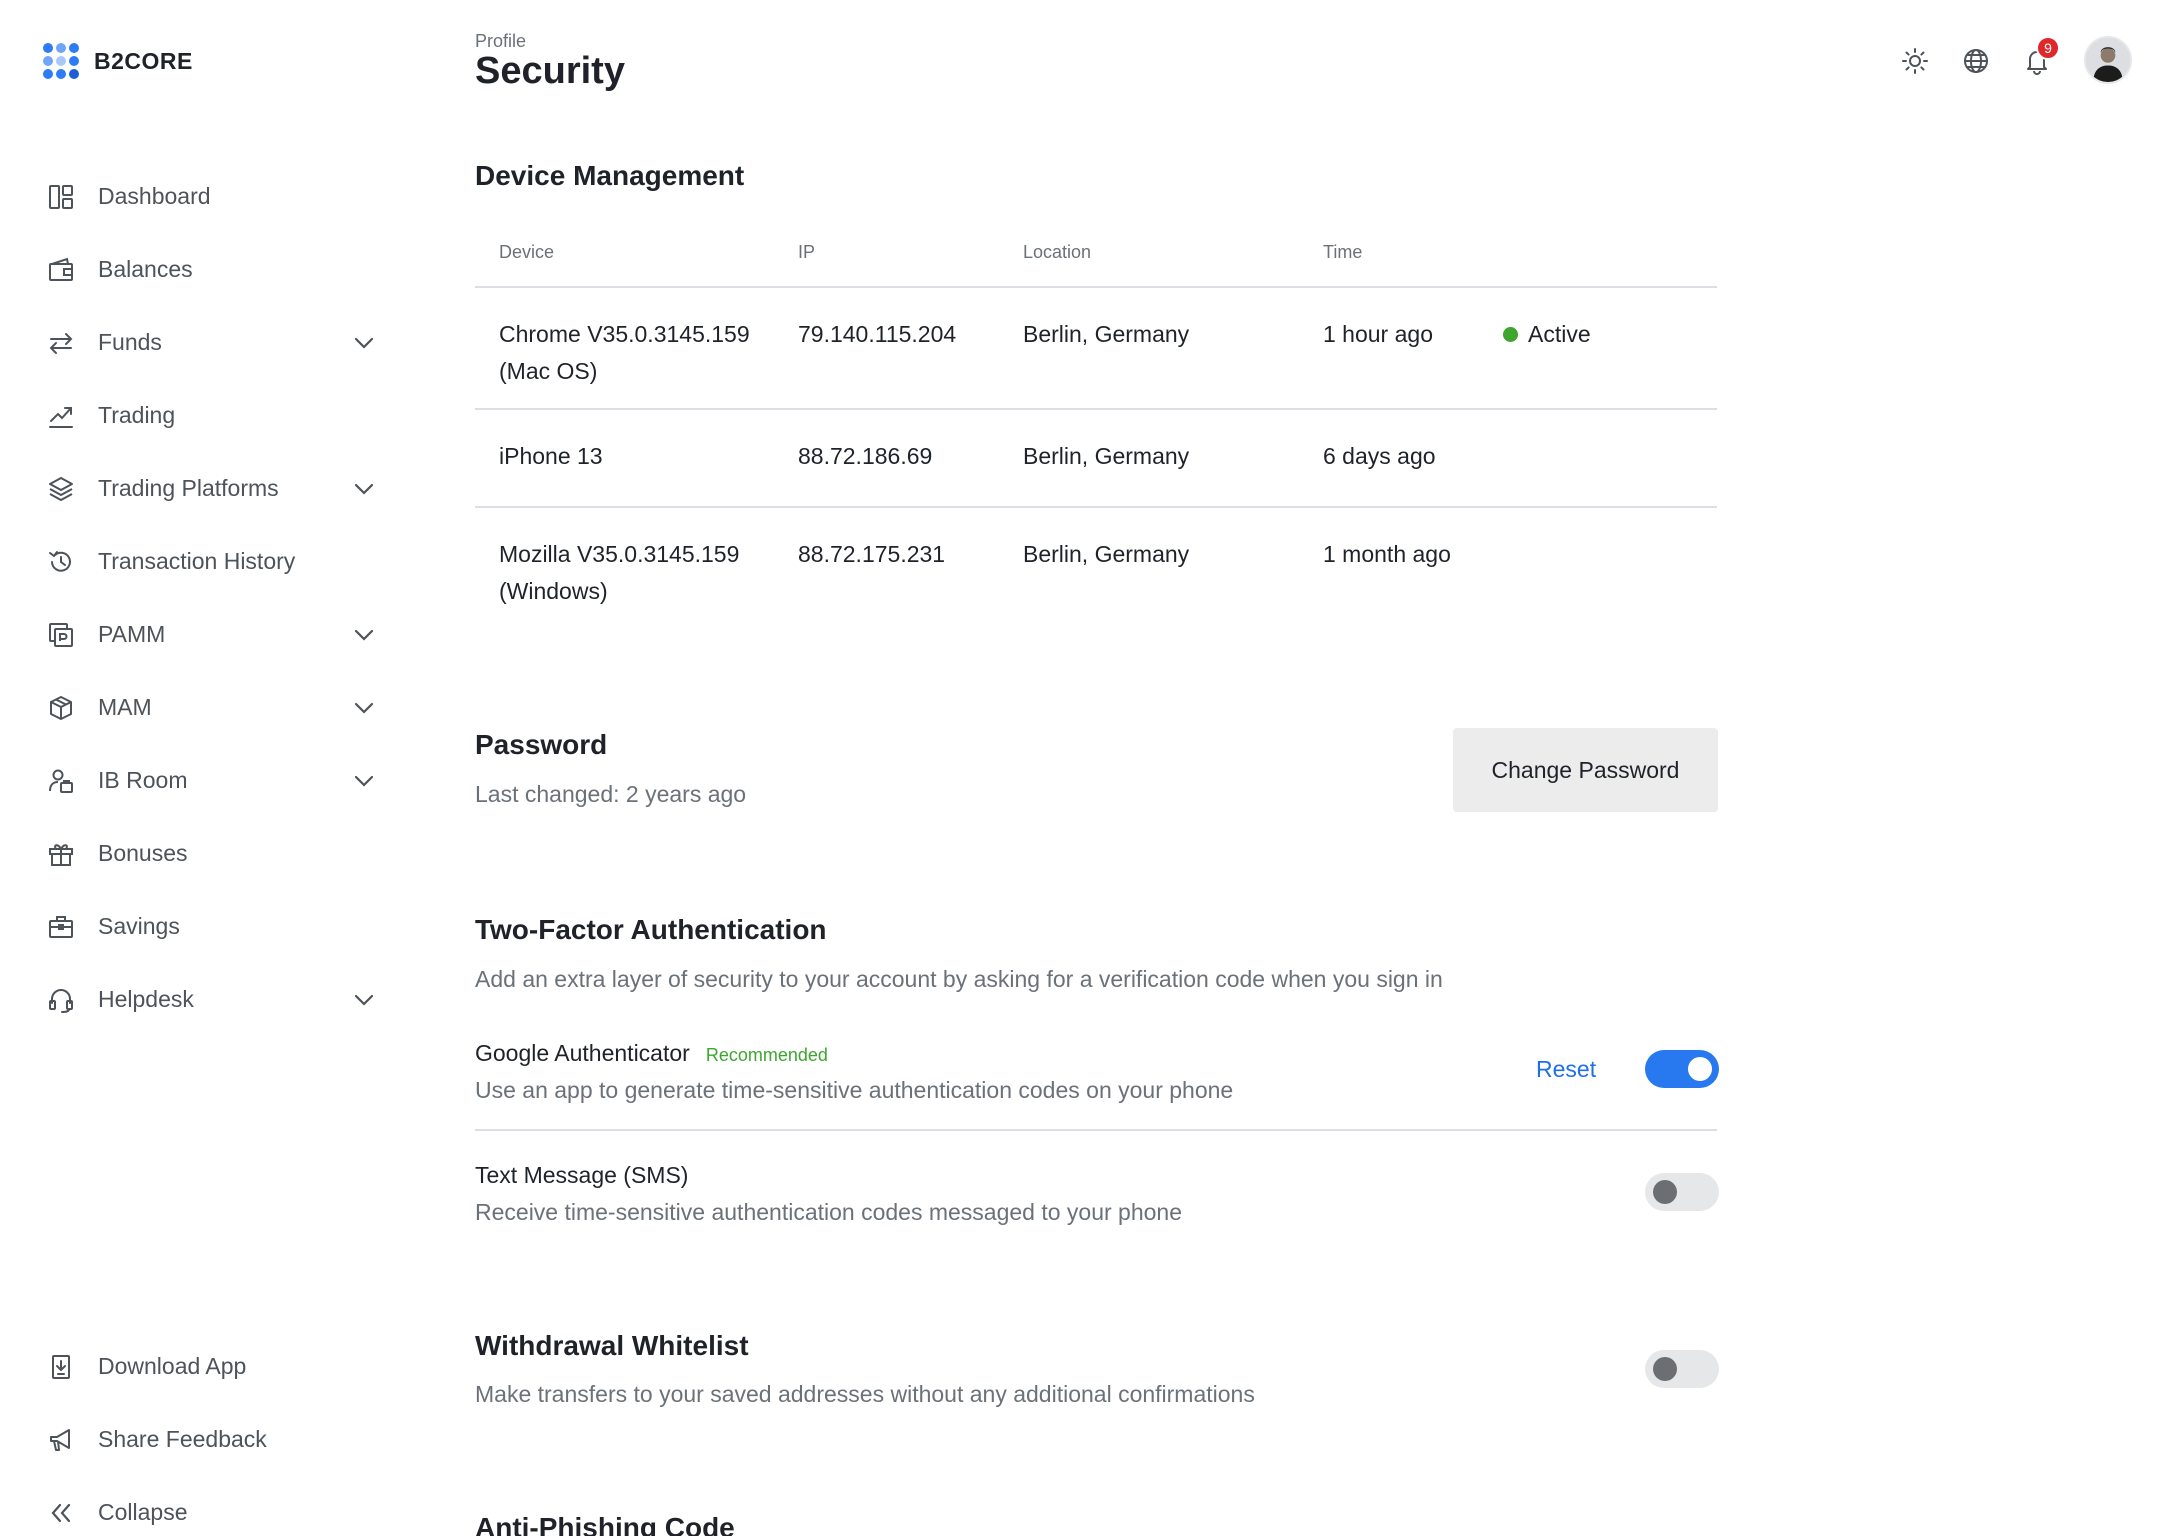 This screenshot has width=2160, height=1536. Describe the element at coordinates (197, 561) in the screenshot. I see `sidebar-item-label: Transaction History` at that location.